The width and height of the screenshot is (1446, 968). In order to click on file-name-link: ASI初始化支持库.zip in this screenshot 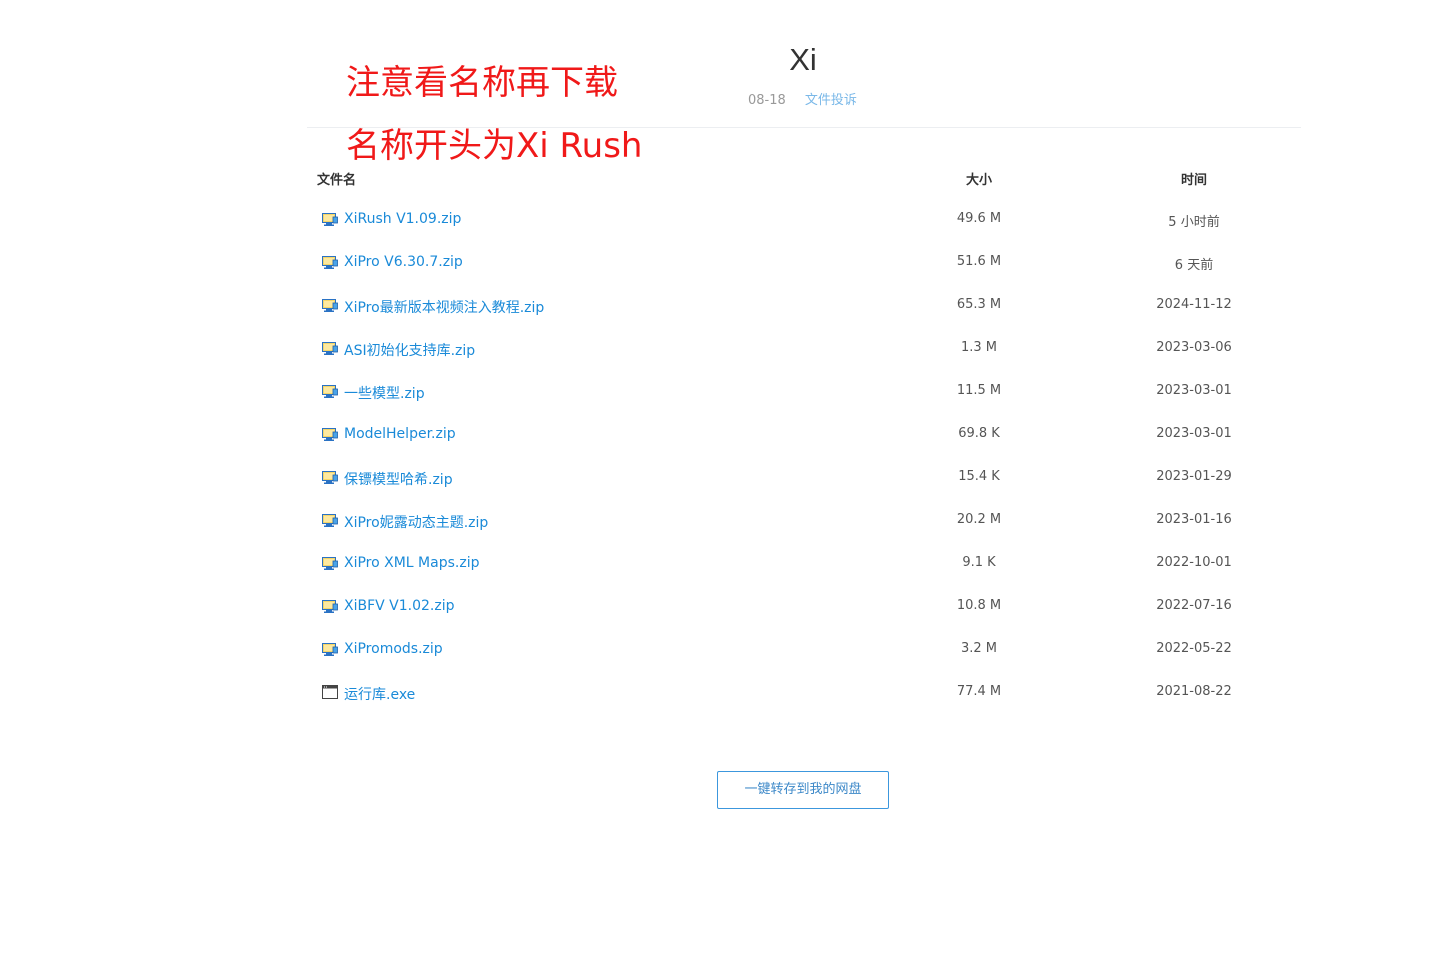, I will do `click(409, 350)`.